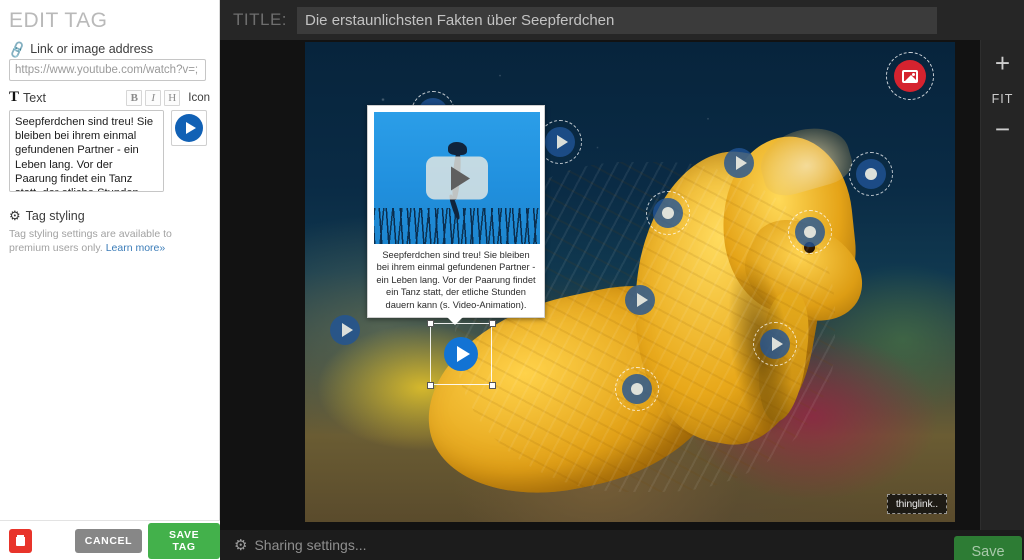 The image size is (1024, 560). I want to click on link-field-label: 🔗 Link or image address, so click(109, 46).